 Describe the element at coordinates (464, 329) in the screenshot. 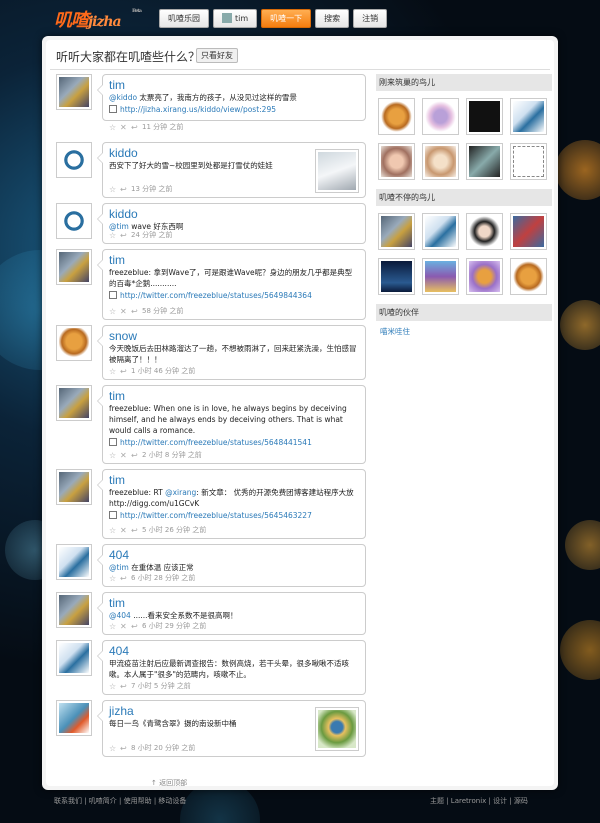

I see `partner-link: 喵米哇住` at that location.